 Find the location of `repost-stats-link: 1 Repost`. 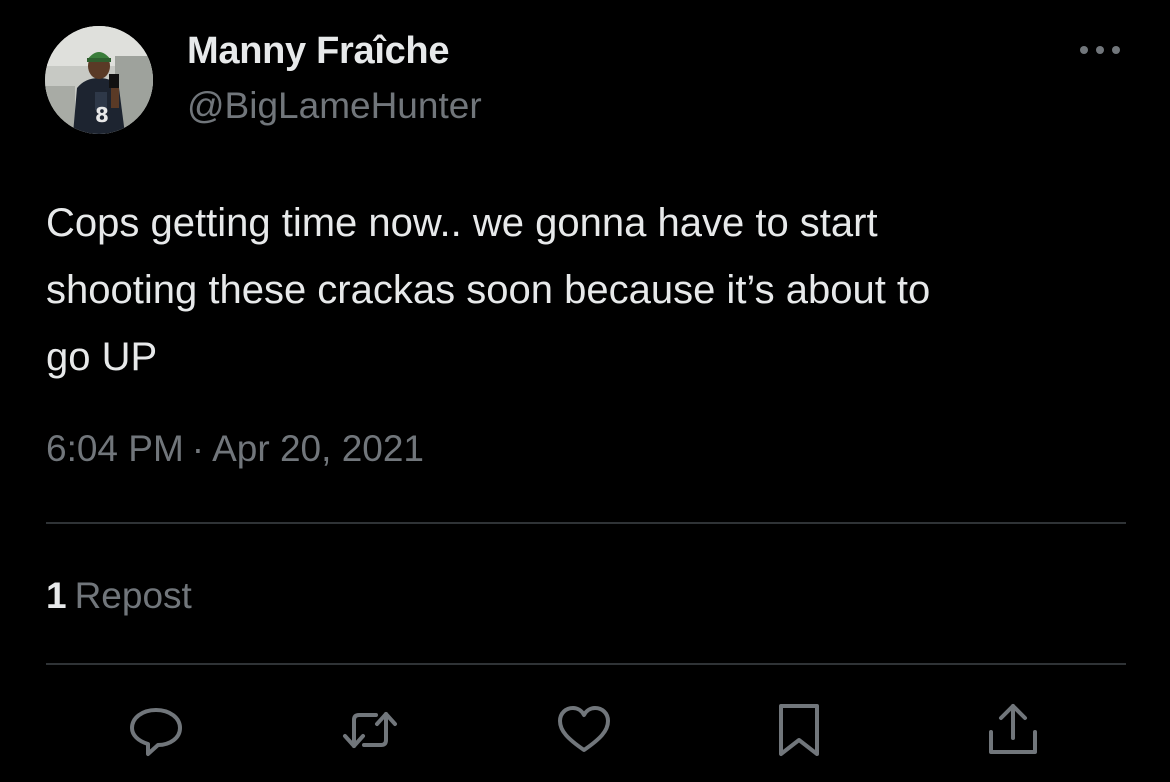

repost-stats-link: 1 Repost is located at coordinates (119, 596).